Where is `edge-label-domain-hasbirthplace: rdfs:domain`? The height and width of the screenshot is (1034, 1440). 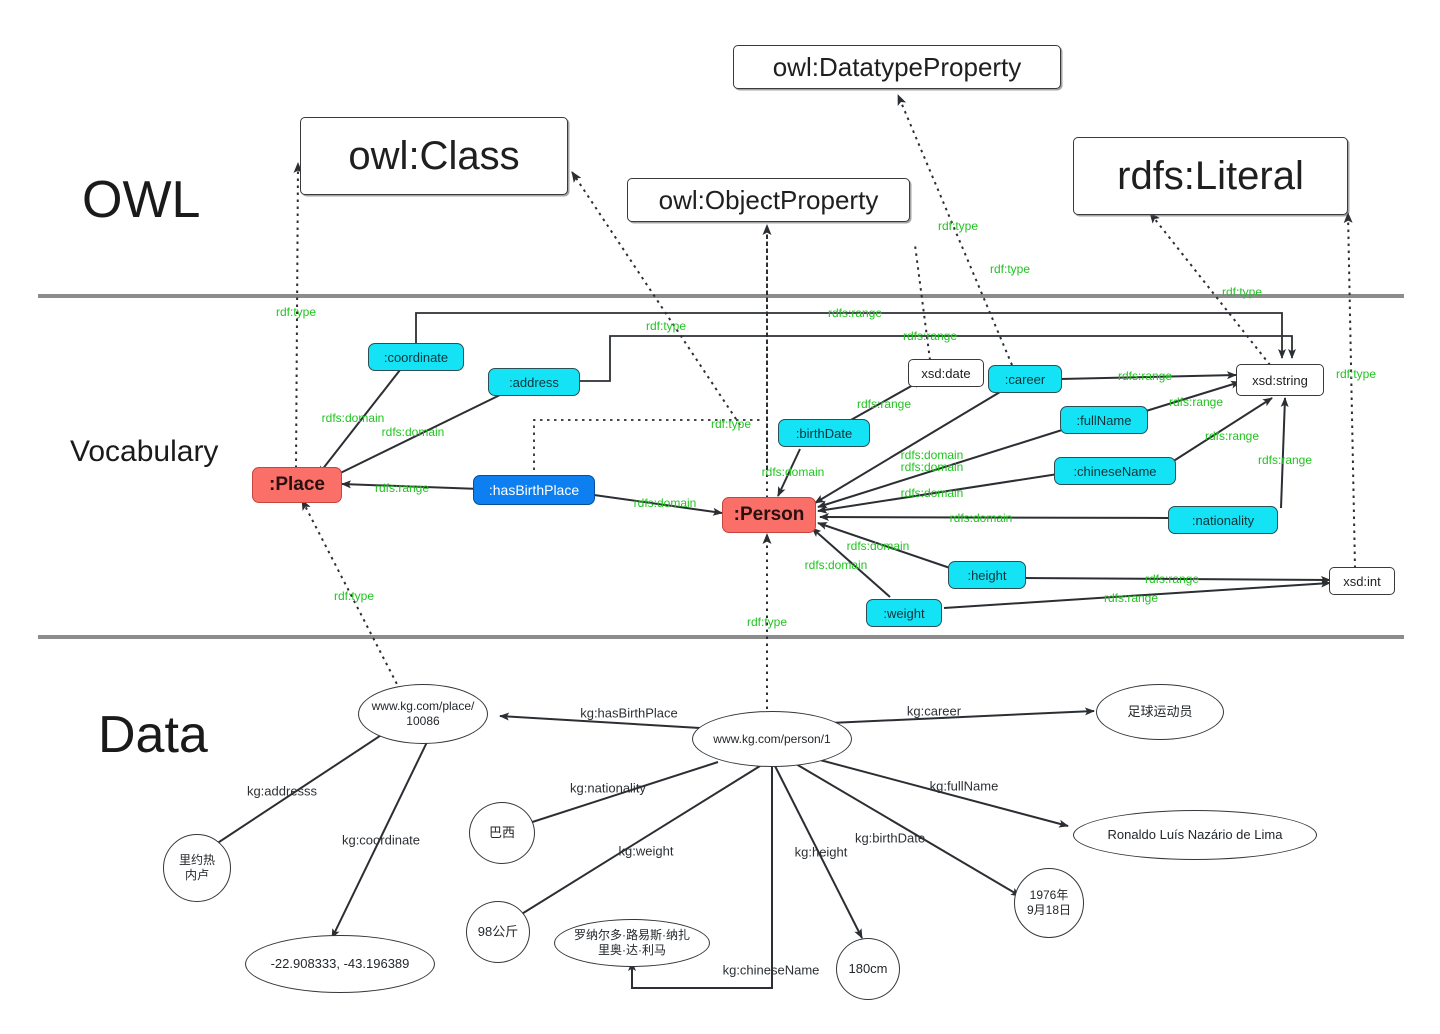 edge-label-domain-hasbirthplace: rdfs:domain is located at coordinates (665, 503).